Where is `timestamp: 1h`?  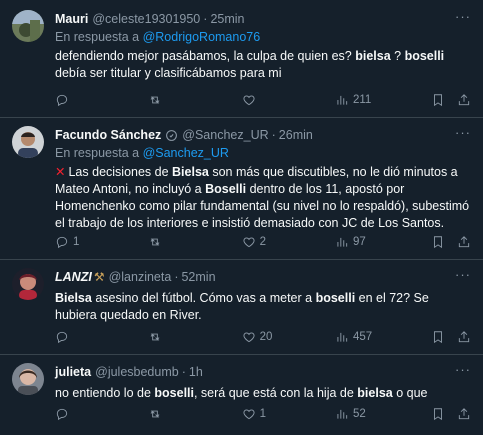 timestamp: 1h is located at coordinates (196, 372).